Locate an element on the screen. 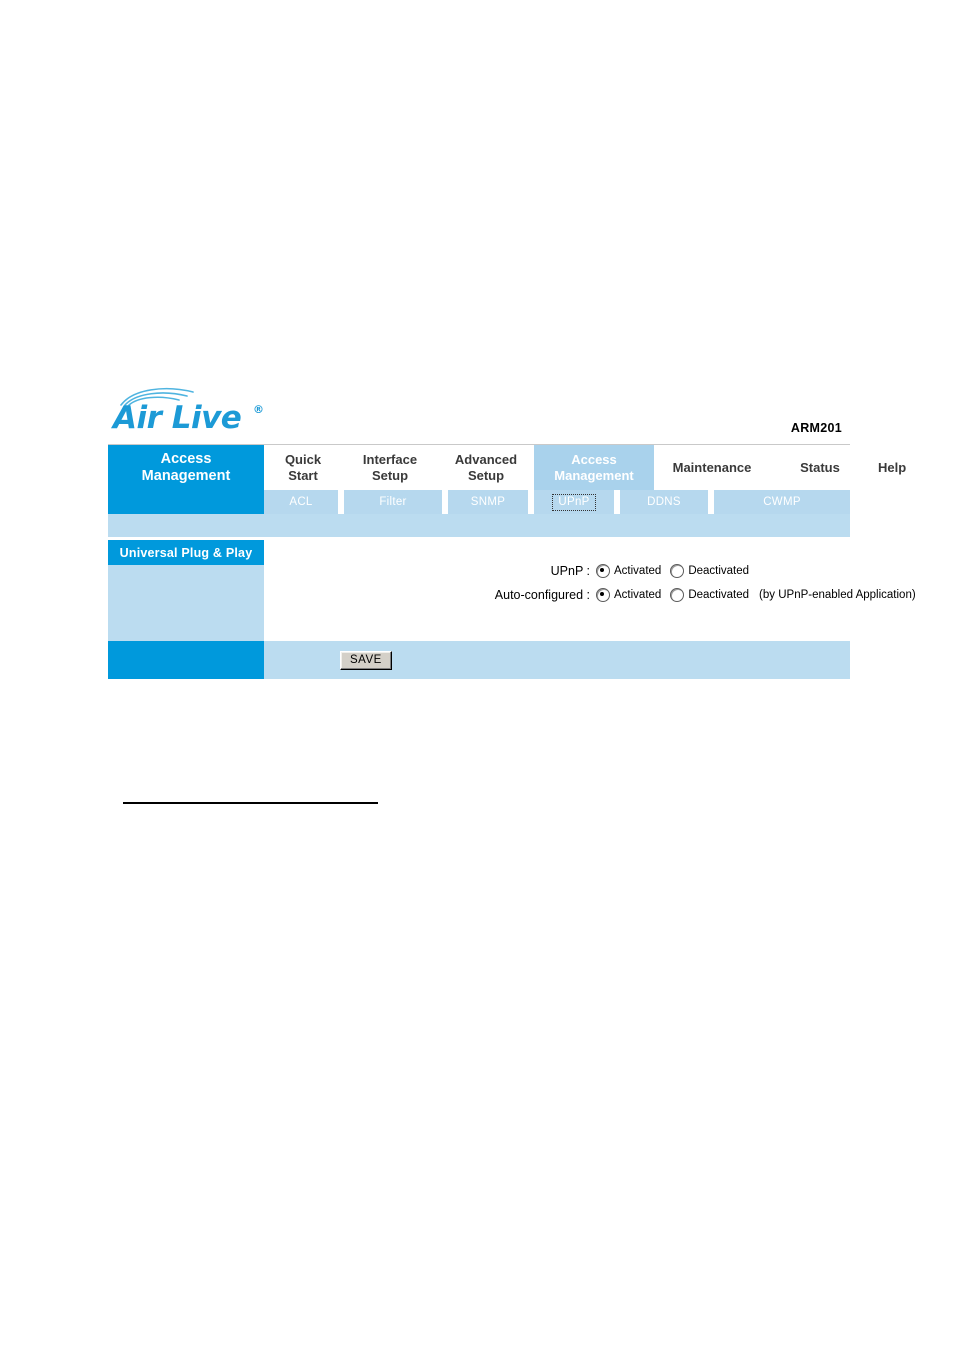  nav-item-access-management-line2: Management is located at coordinates (594, 475).